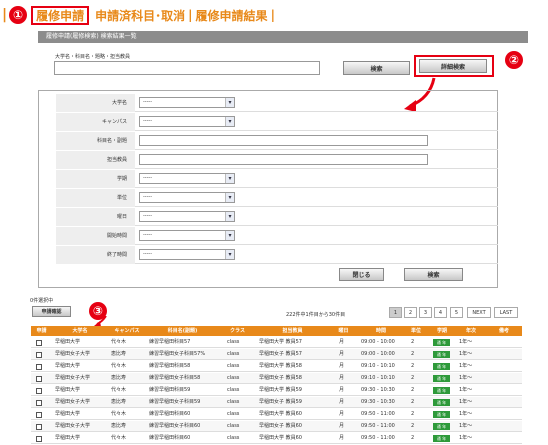 Image resolution: width=548 pixels, height=445 pixels. I want to click on column-header: 科目名(副題), so click(182, 331).